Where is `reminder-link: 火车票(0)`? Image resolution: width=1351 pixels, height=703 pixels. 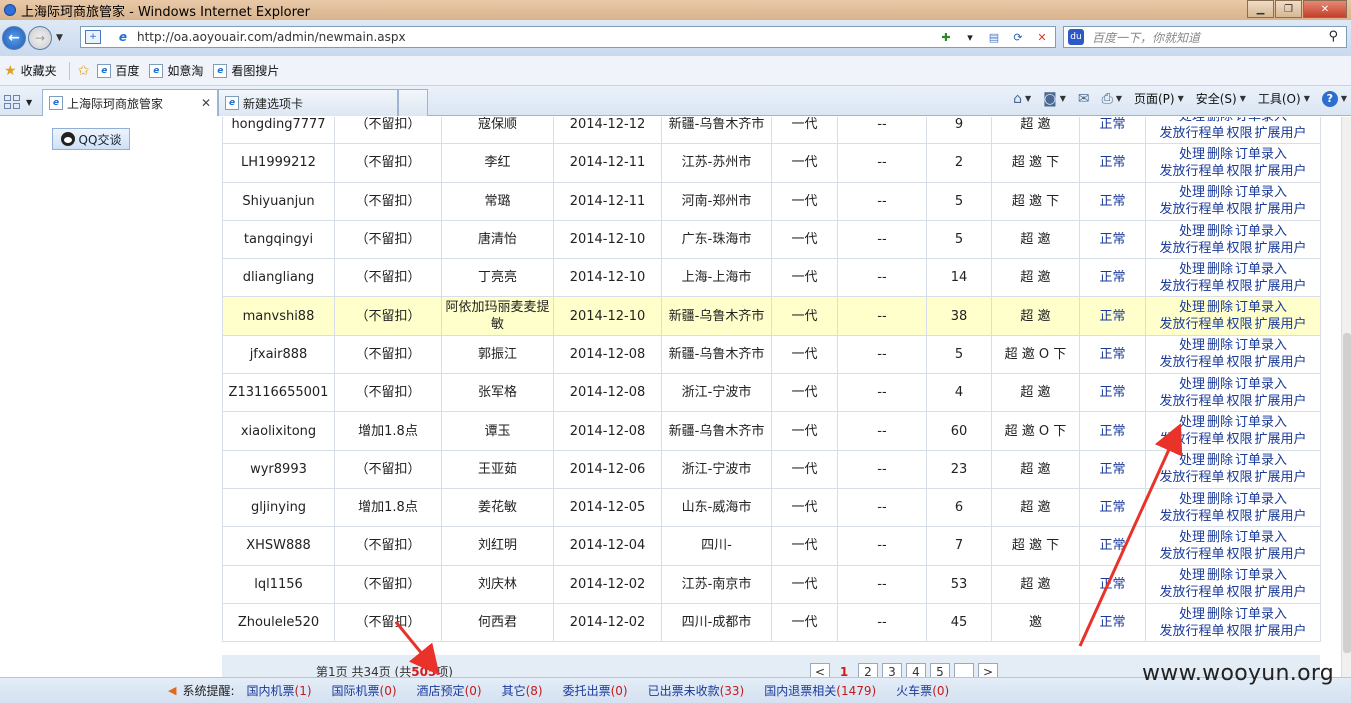 reminder-link: 火车票(0) is located at coordinates (922, 690).